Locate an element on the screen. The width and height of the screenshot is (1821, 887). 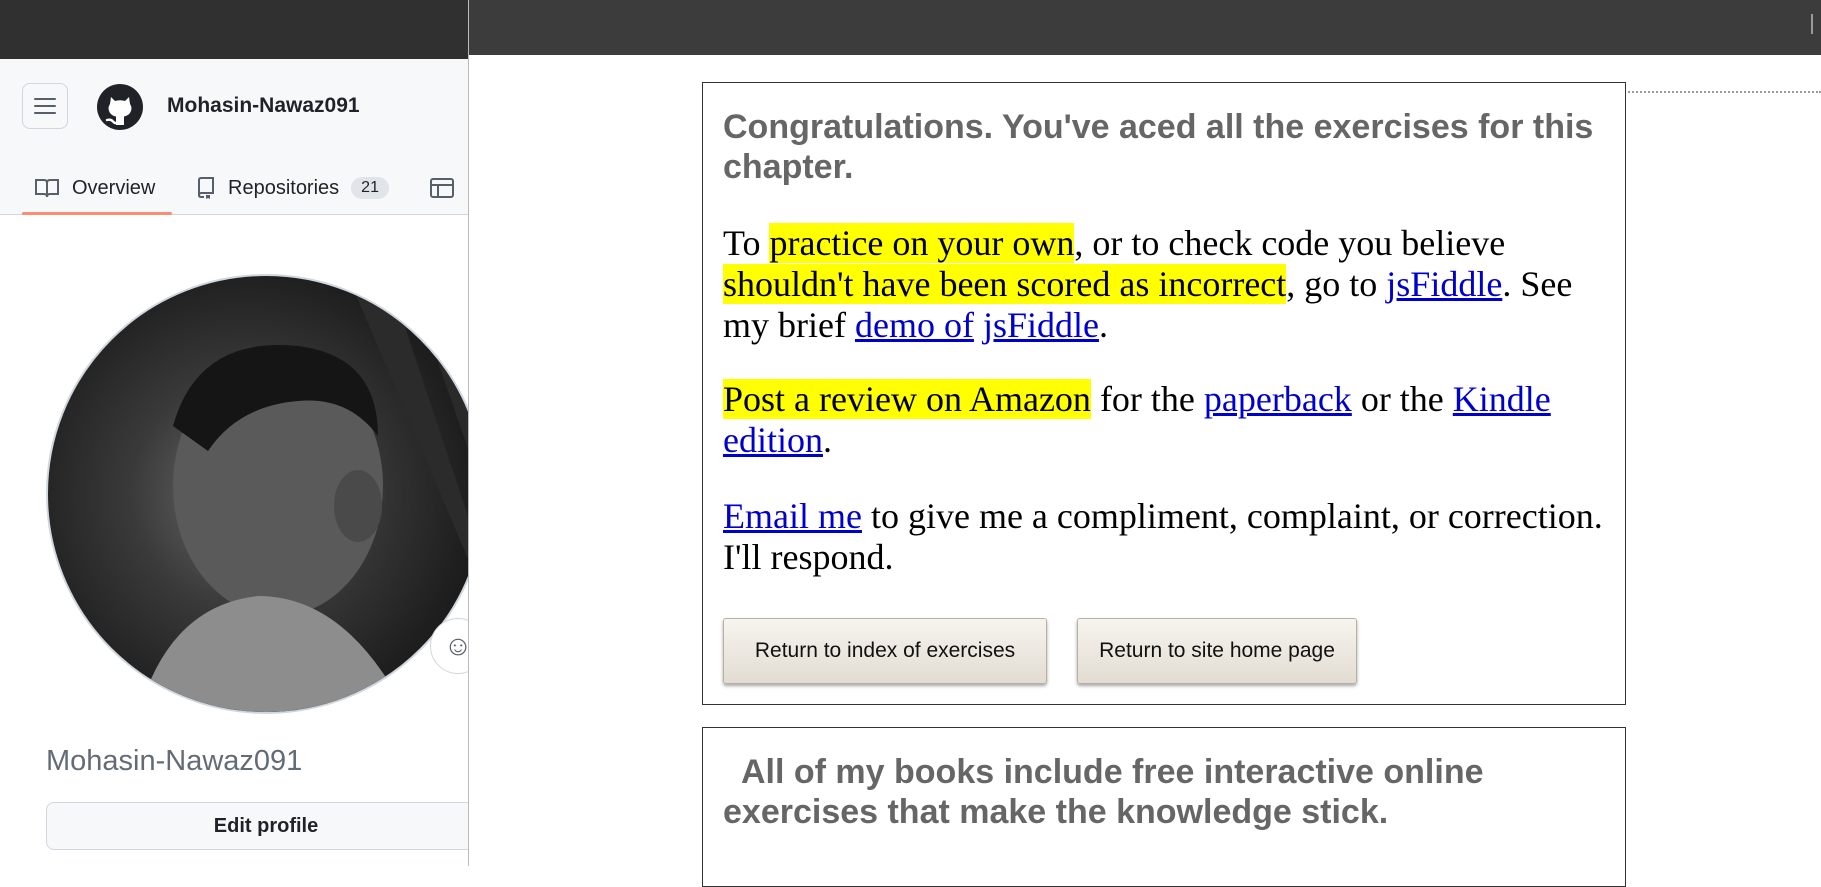
toolbar-divider is located at coordinates (1812, 24).